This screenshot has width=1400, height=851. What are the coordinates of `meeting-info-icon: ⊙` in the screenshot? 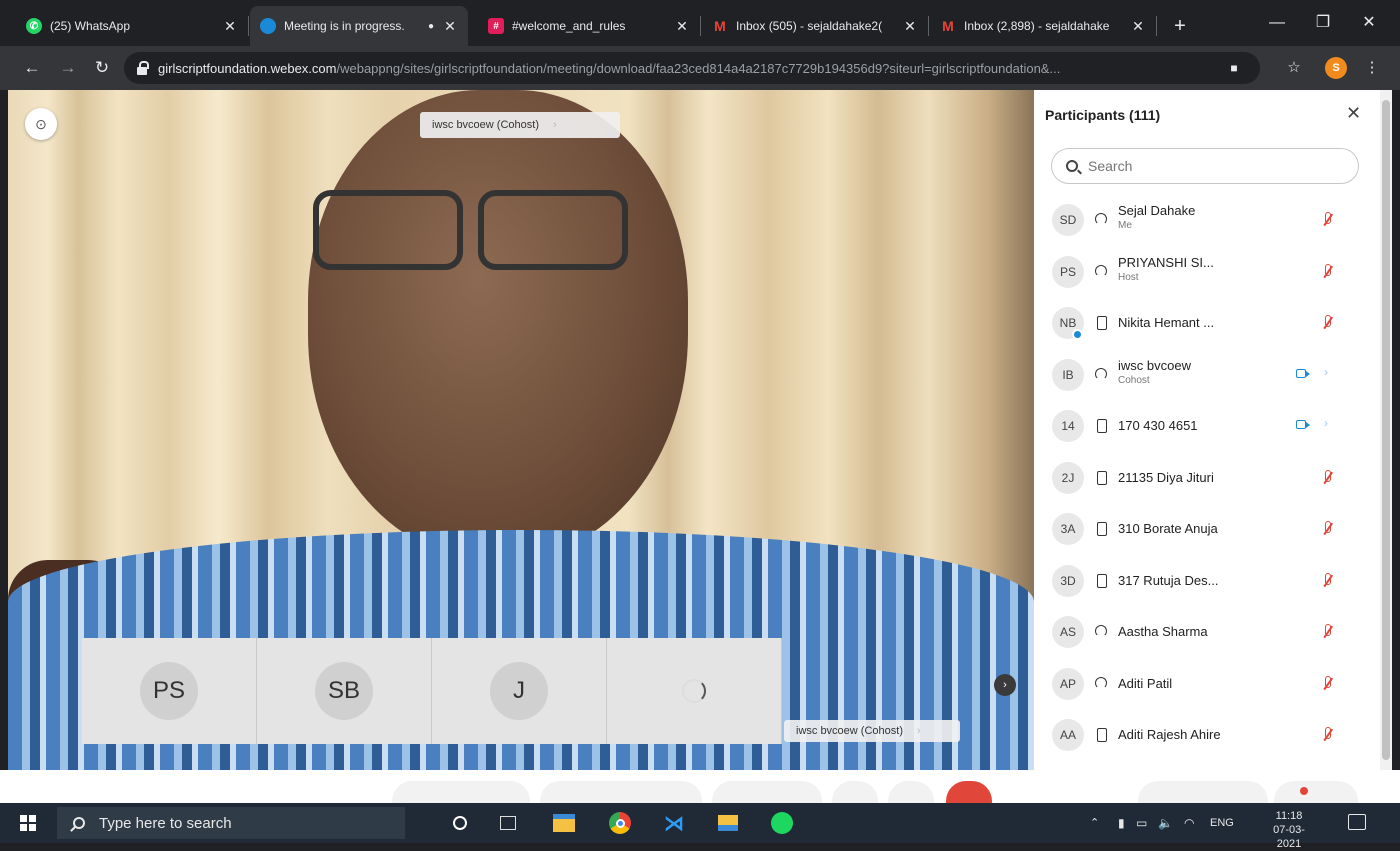 It's located at (41, 124).